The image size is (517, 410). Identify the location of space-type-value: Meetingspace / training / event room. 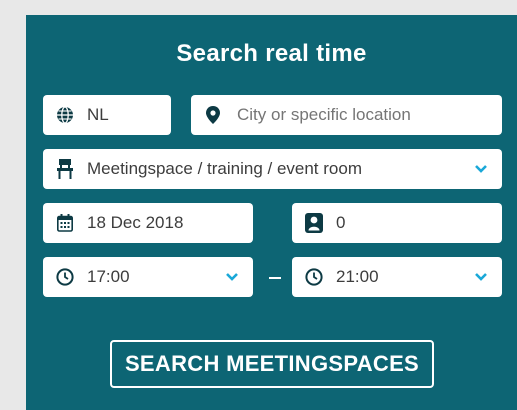
(224, 168).